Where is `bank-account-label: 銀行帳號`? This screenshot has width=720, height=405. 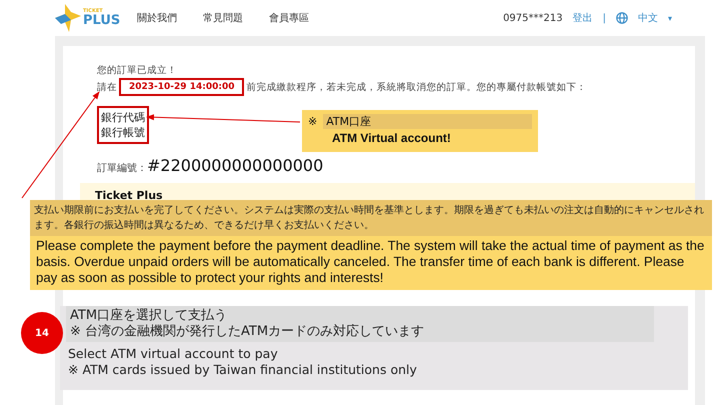
bank-account-label: 銀行帳號 is located at coordinates (123, 132).